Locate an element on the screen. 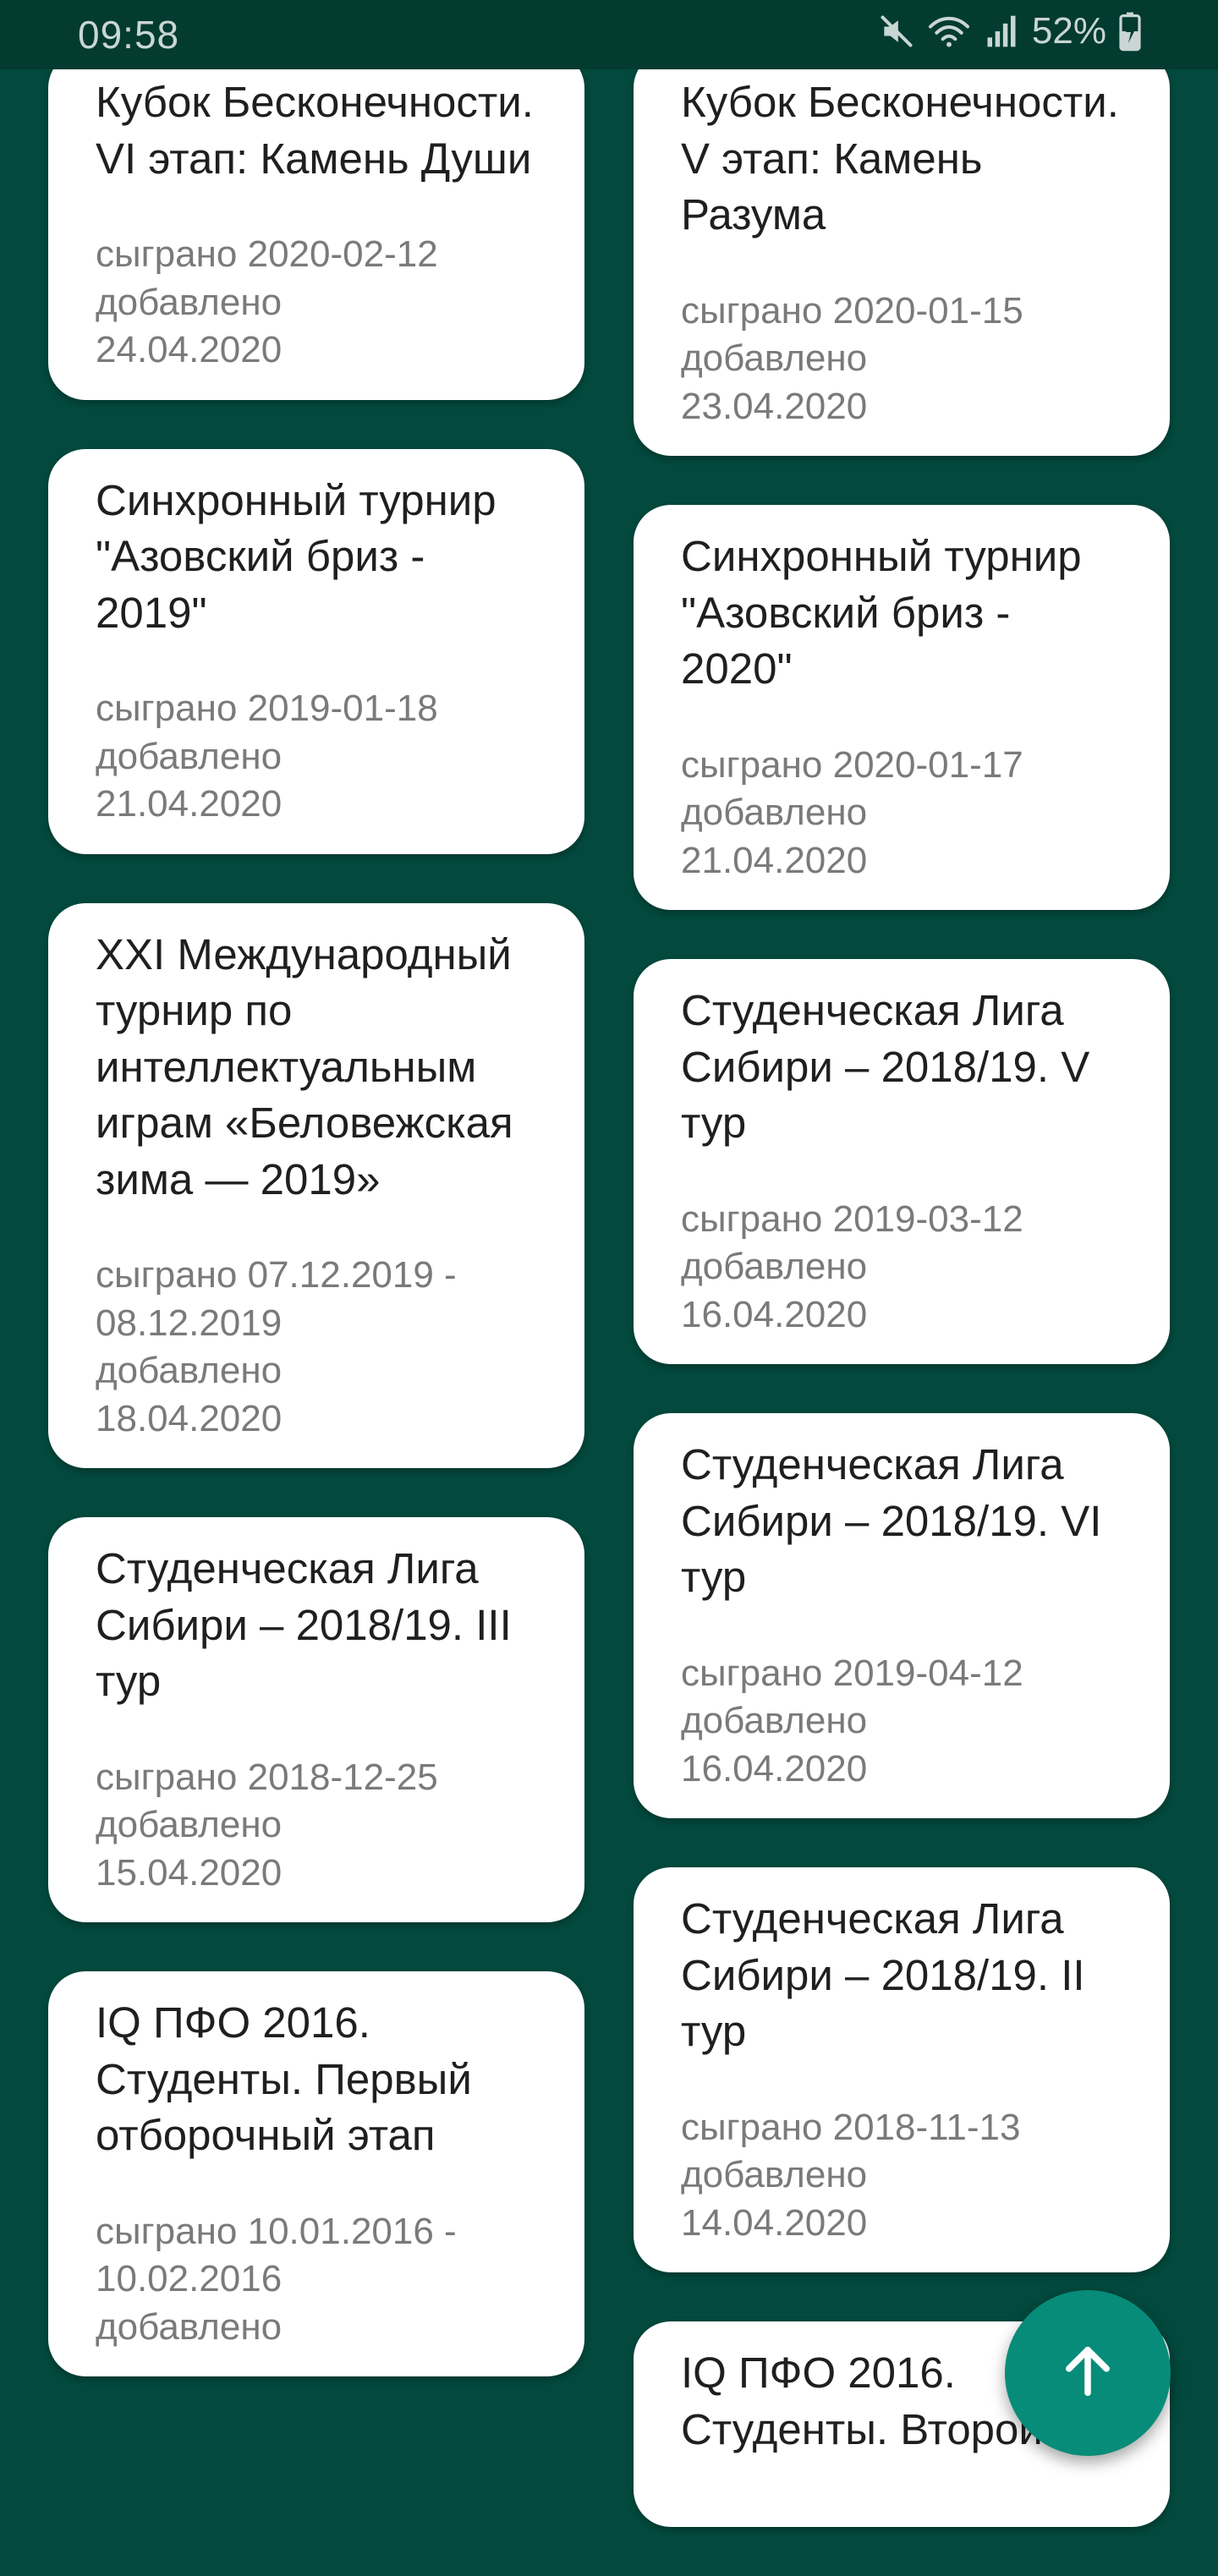 This screenshot has width=1218, height=2576. battery-icon is located at coordinates (1130, 31).